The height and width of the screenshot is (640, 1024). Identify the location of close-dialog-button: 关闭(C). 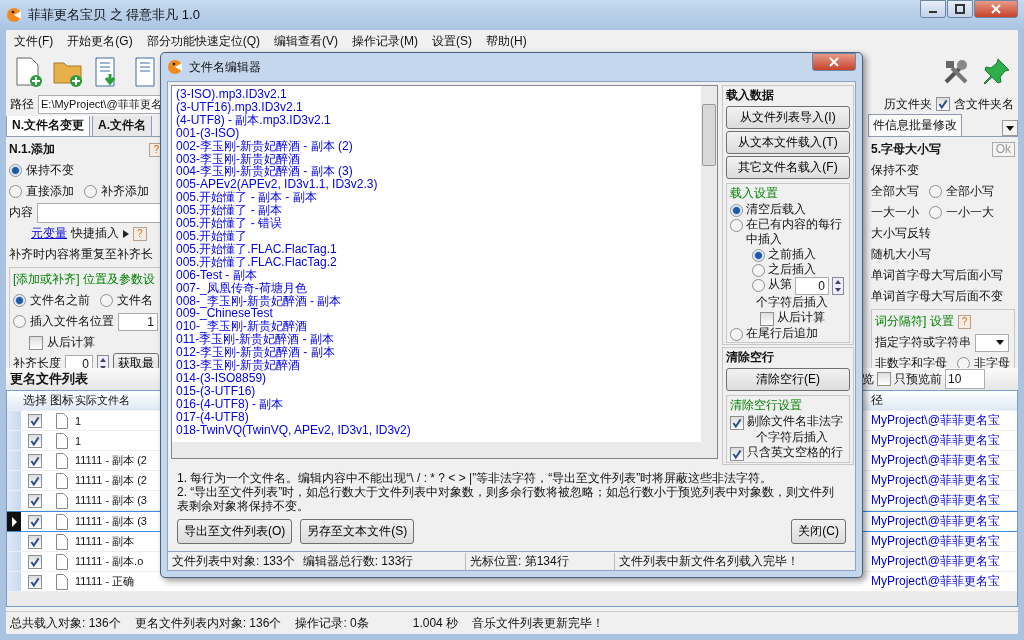
(818, 531).